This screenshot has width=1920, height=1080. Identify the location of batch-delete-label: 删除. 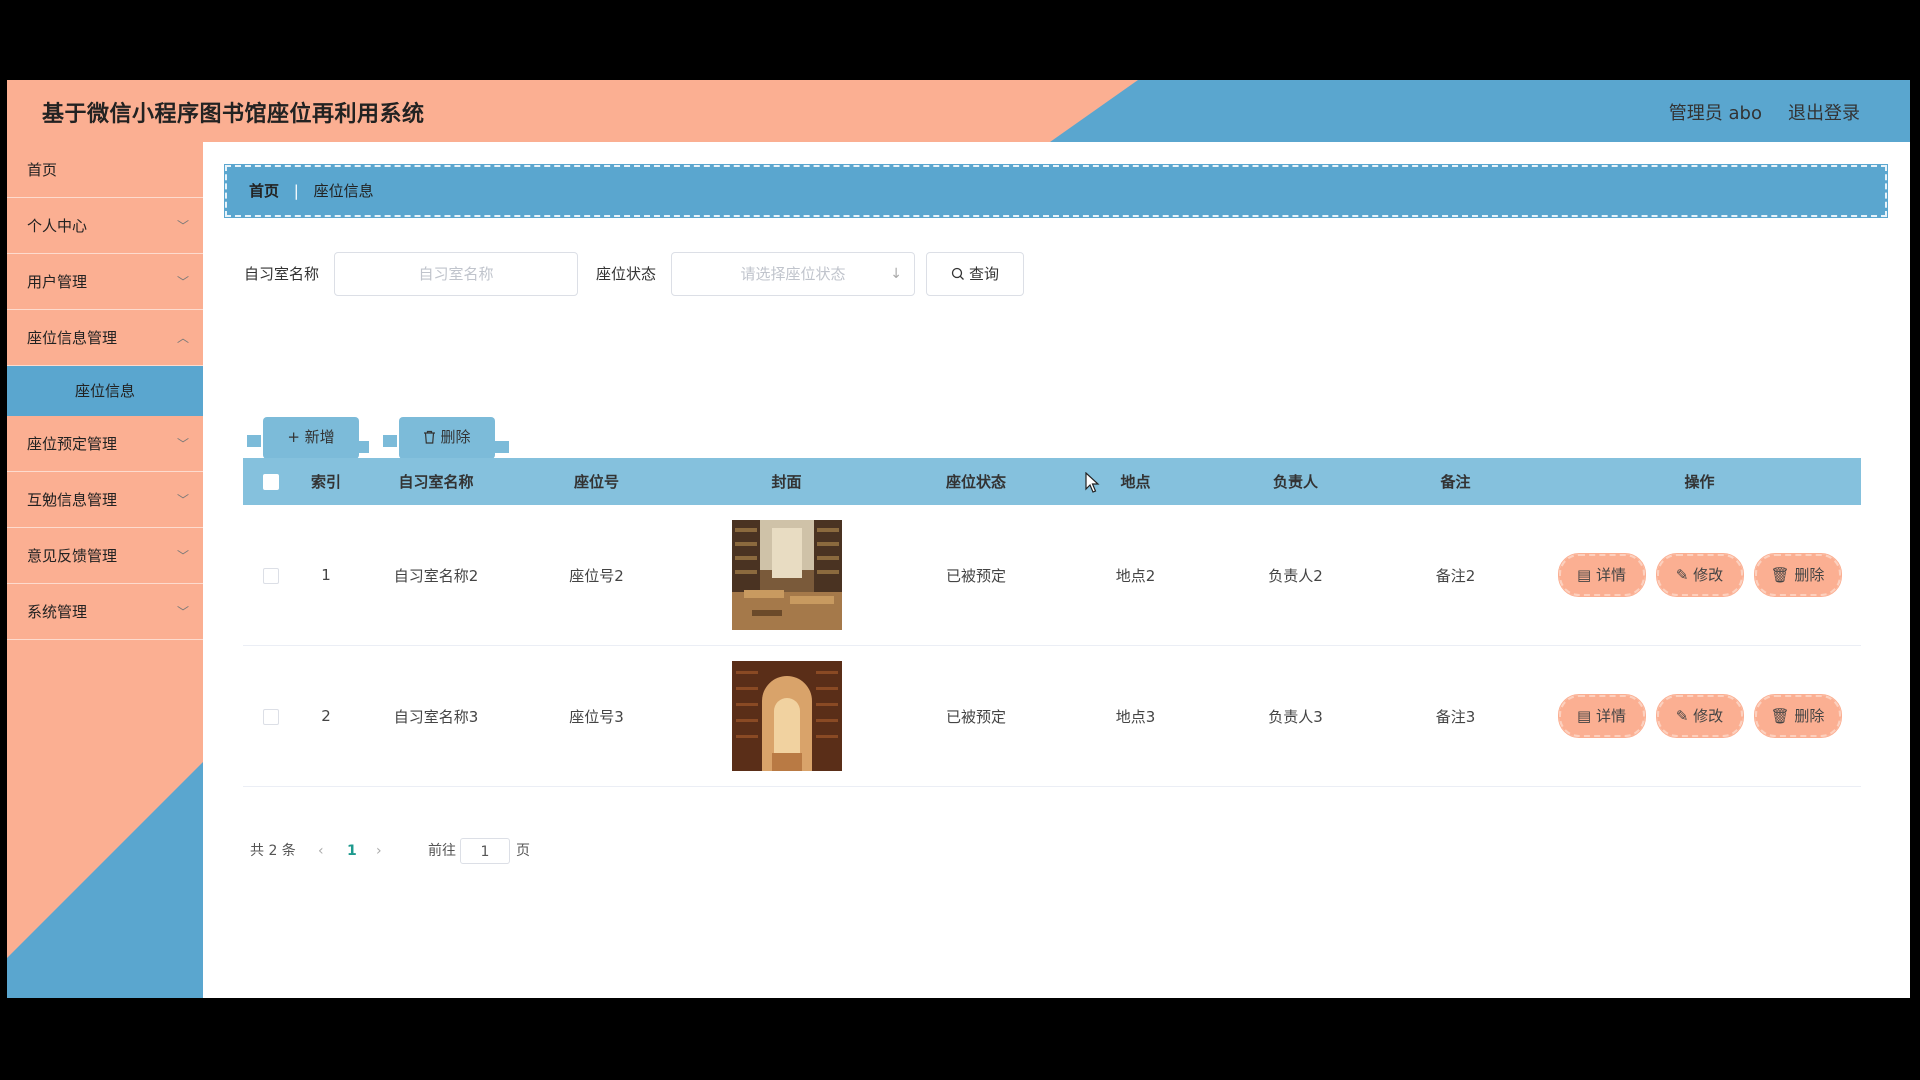
(455, 437).